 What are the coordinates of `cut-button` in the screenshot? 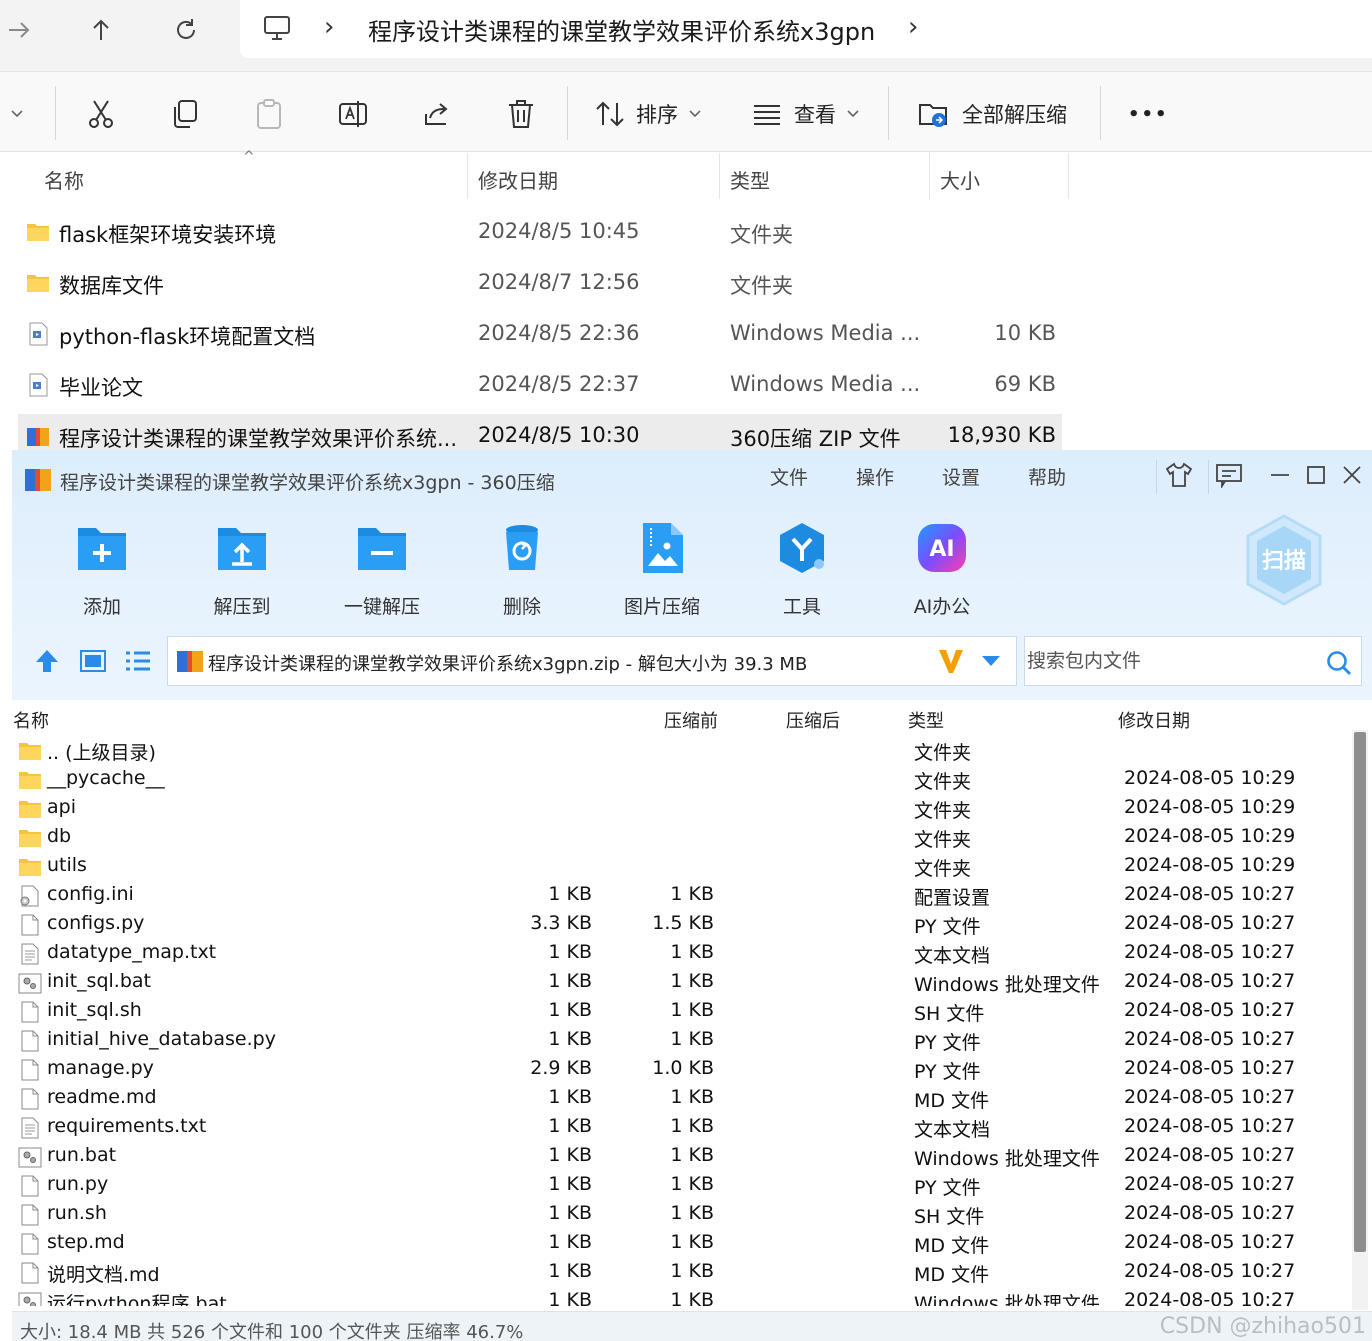 It's located at (101, 114).